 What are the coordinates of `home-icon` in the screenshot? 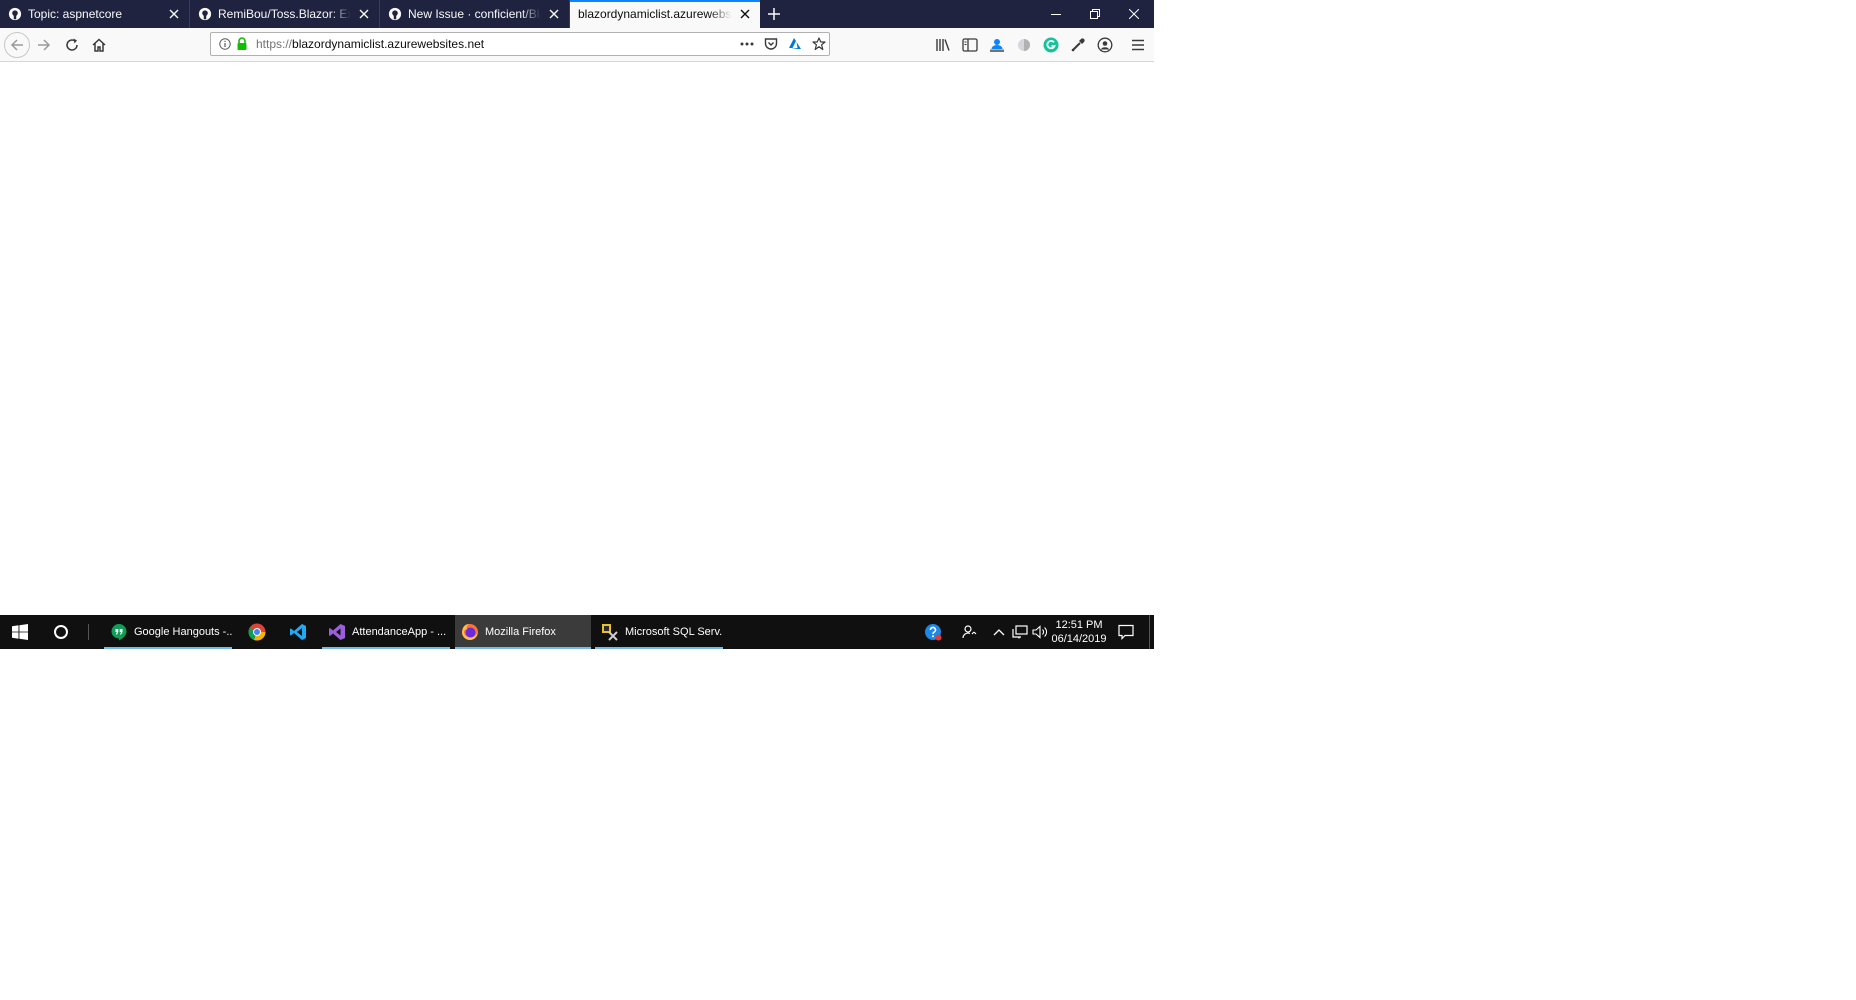 It's located at (99, 45).